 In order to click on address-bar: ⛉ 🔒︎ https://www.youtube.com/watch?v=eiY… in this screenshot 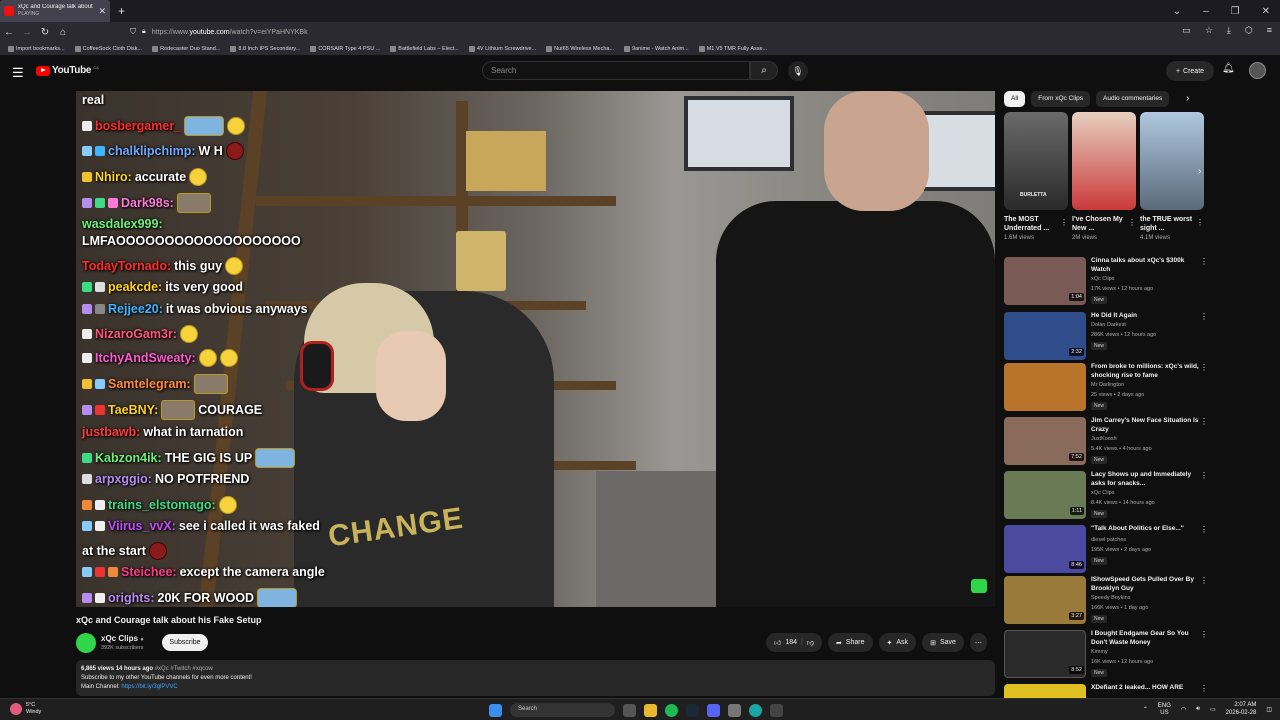, I will do `click(605, 32)`.